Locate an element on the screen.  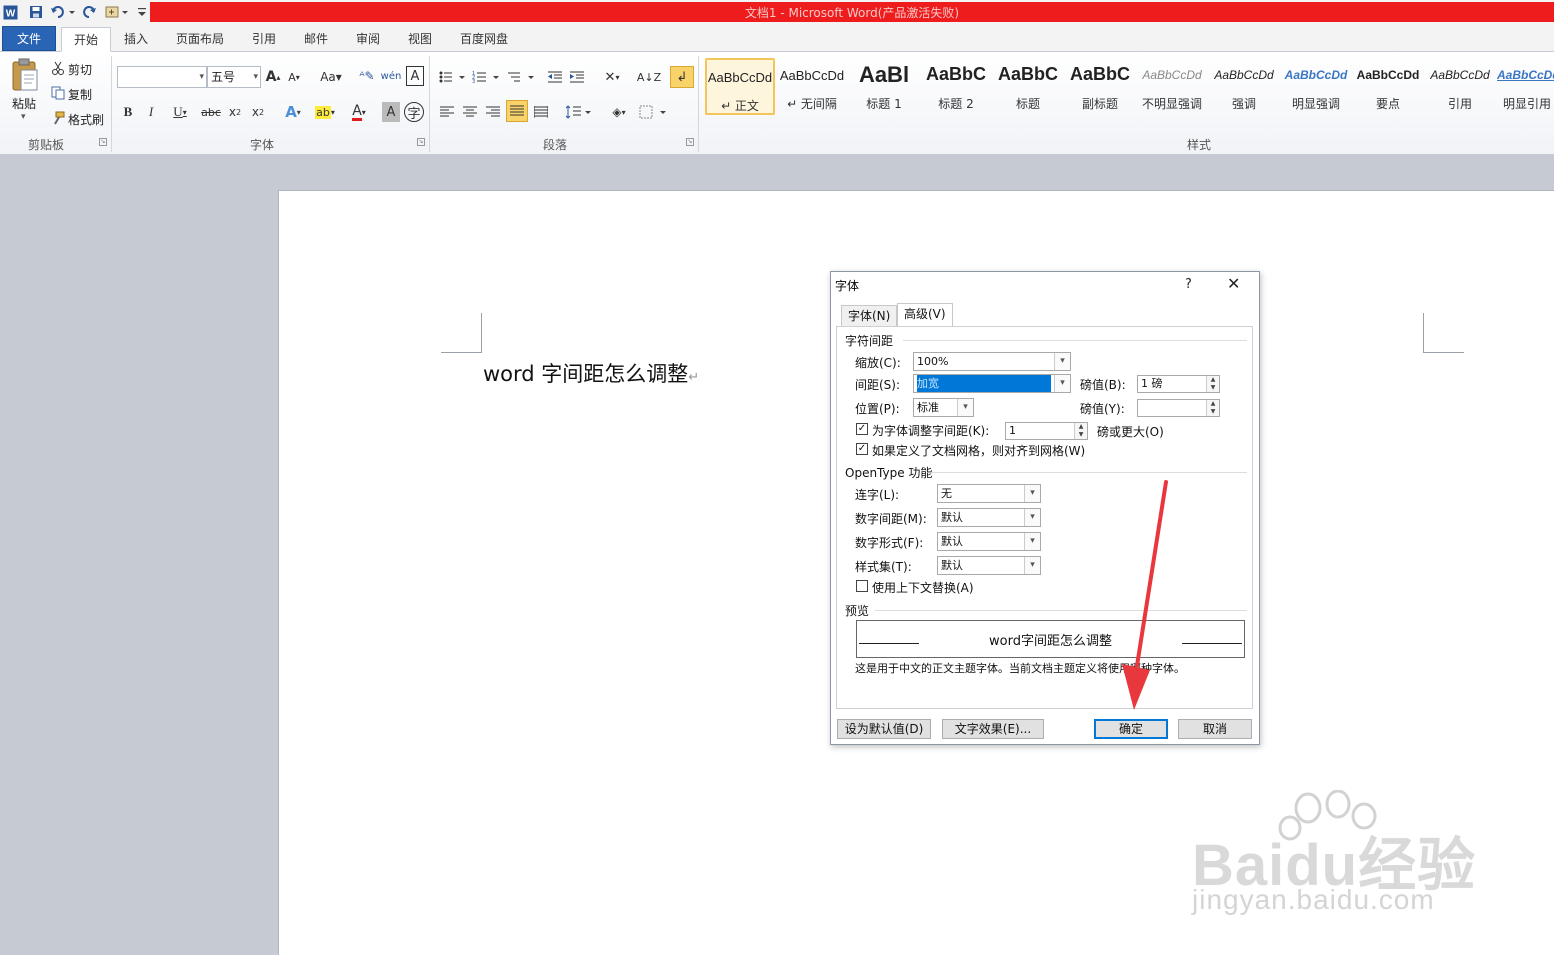
underline-icon: U ▾ is located at coordinates (180, 112).